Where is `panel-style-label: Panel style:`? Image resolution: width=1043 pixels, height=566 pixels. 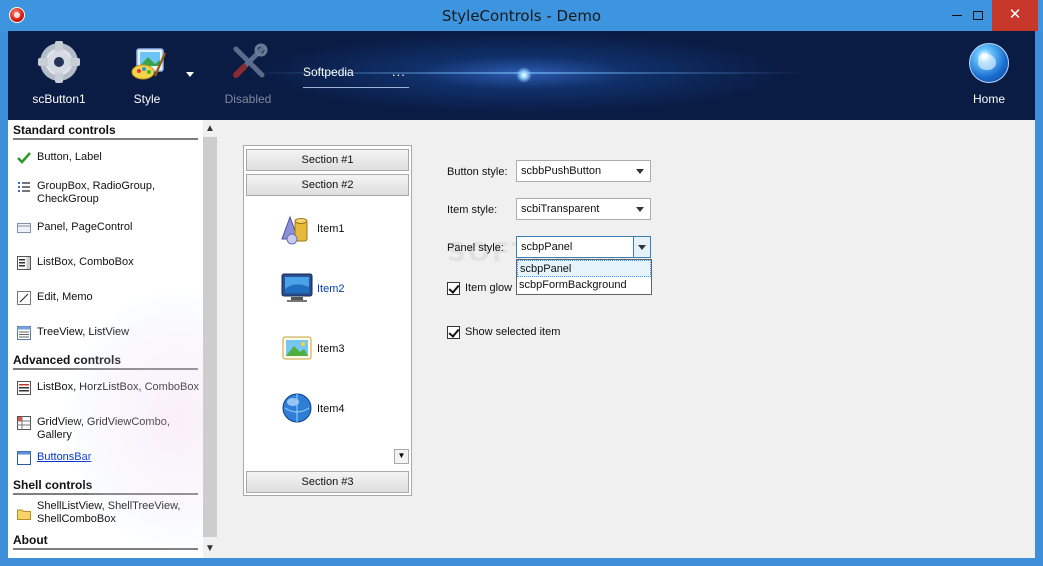
panel-style-label: Panel style: is located at coordinates (475, 248).